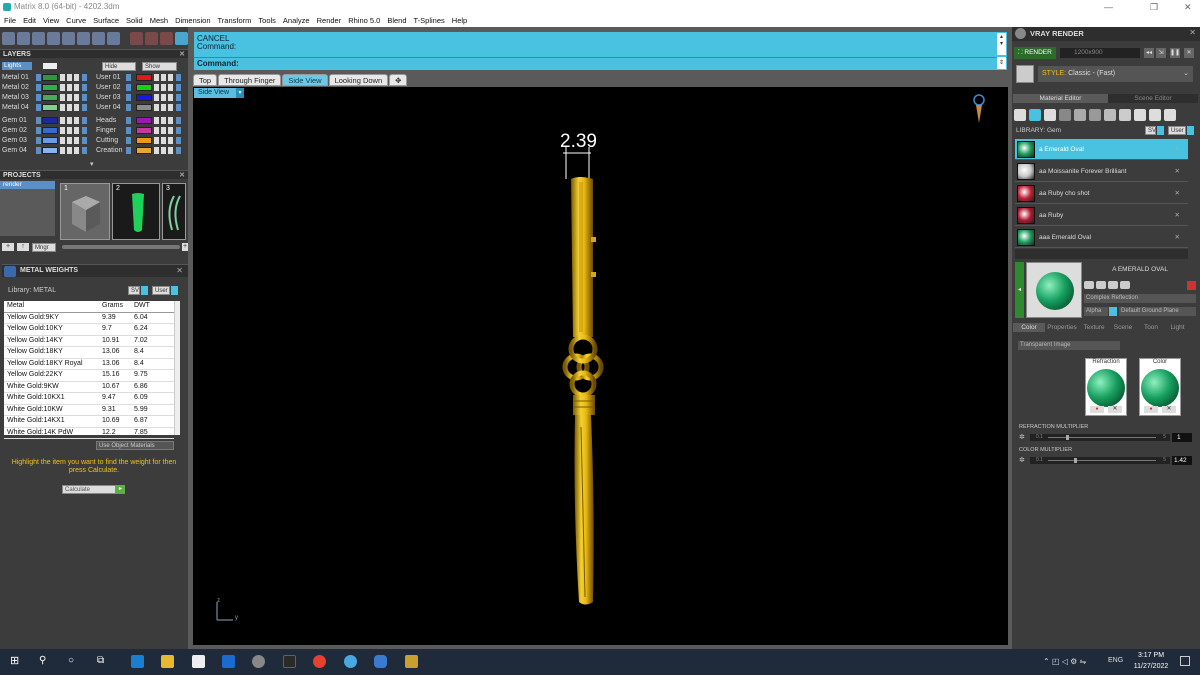  Describe the element at coordinates (89, 421) in the screenshot. I see `table-row: White Gold:14KX1 10.69 6.87` at that location.